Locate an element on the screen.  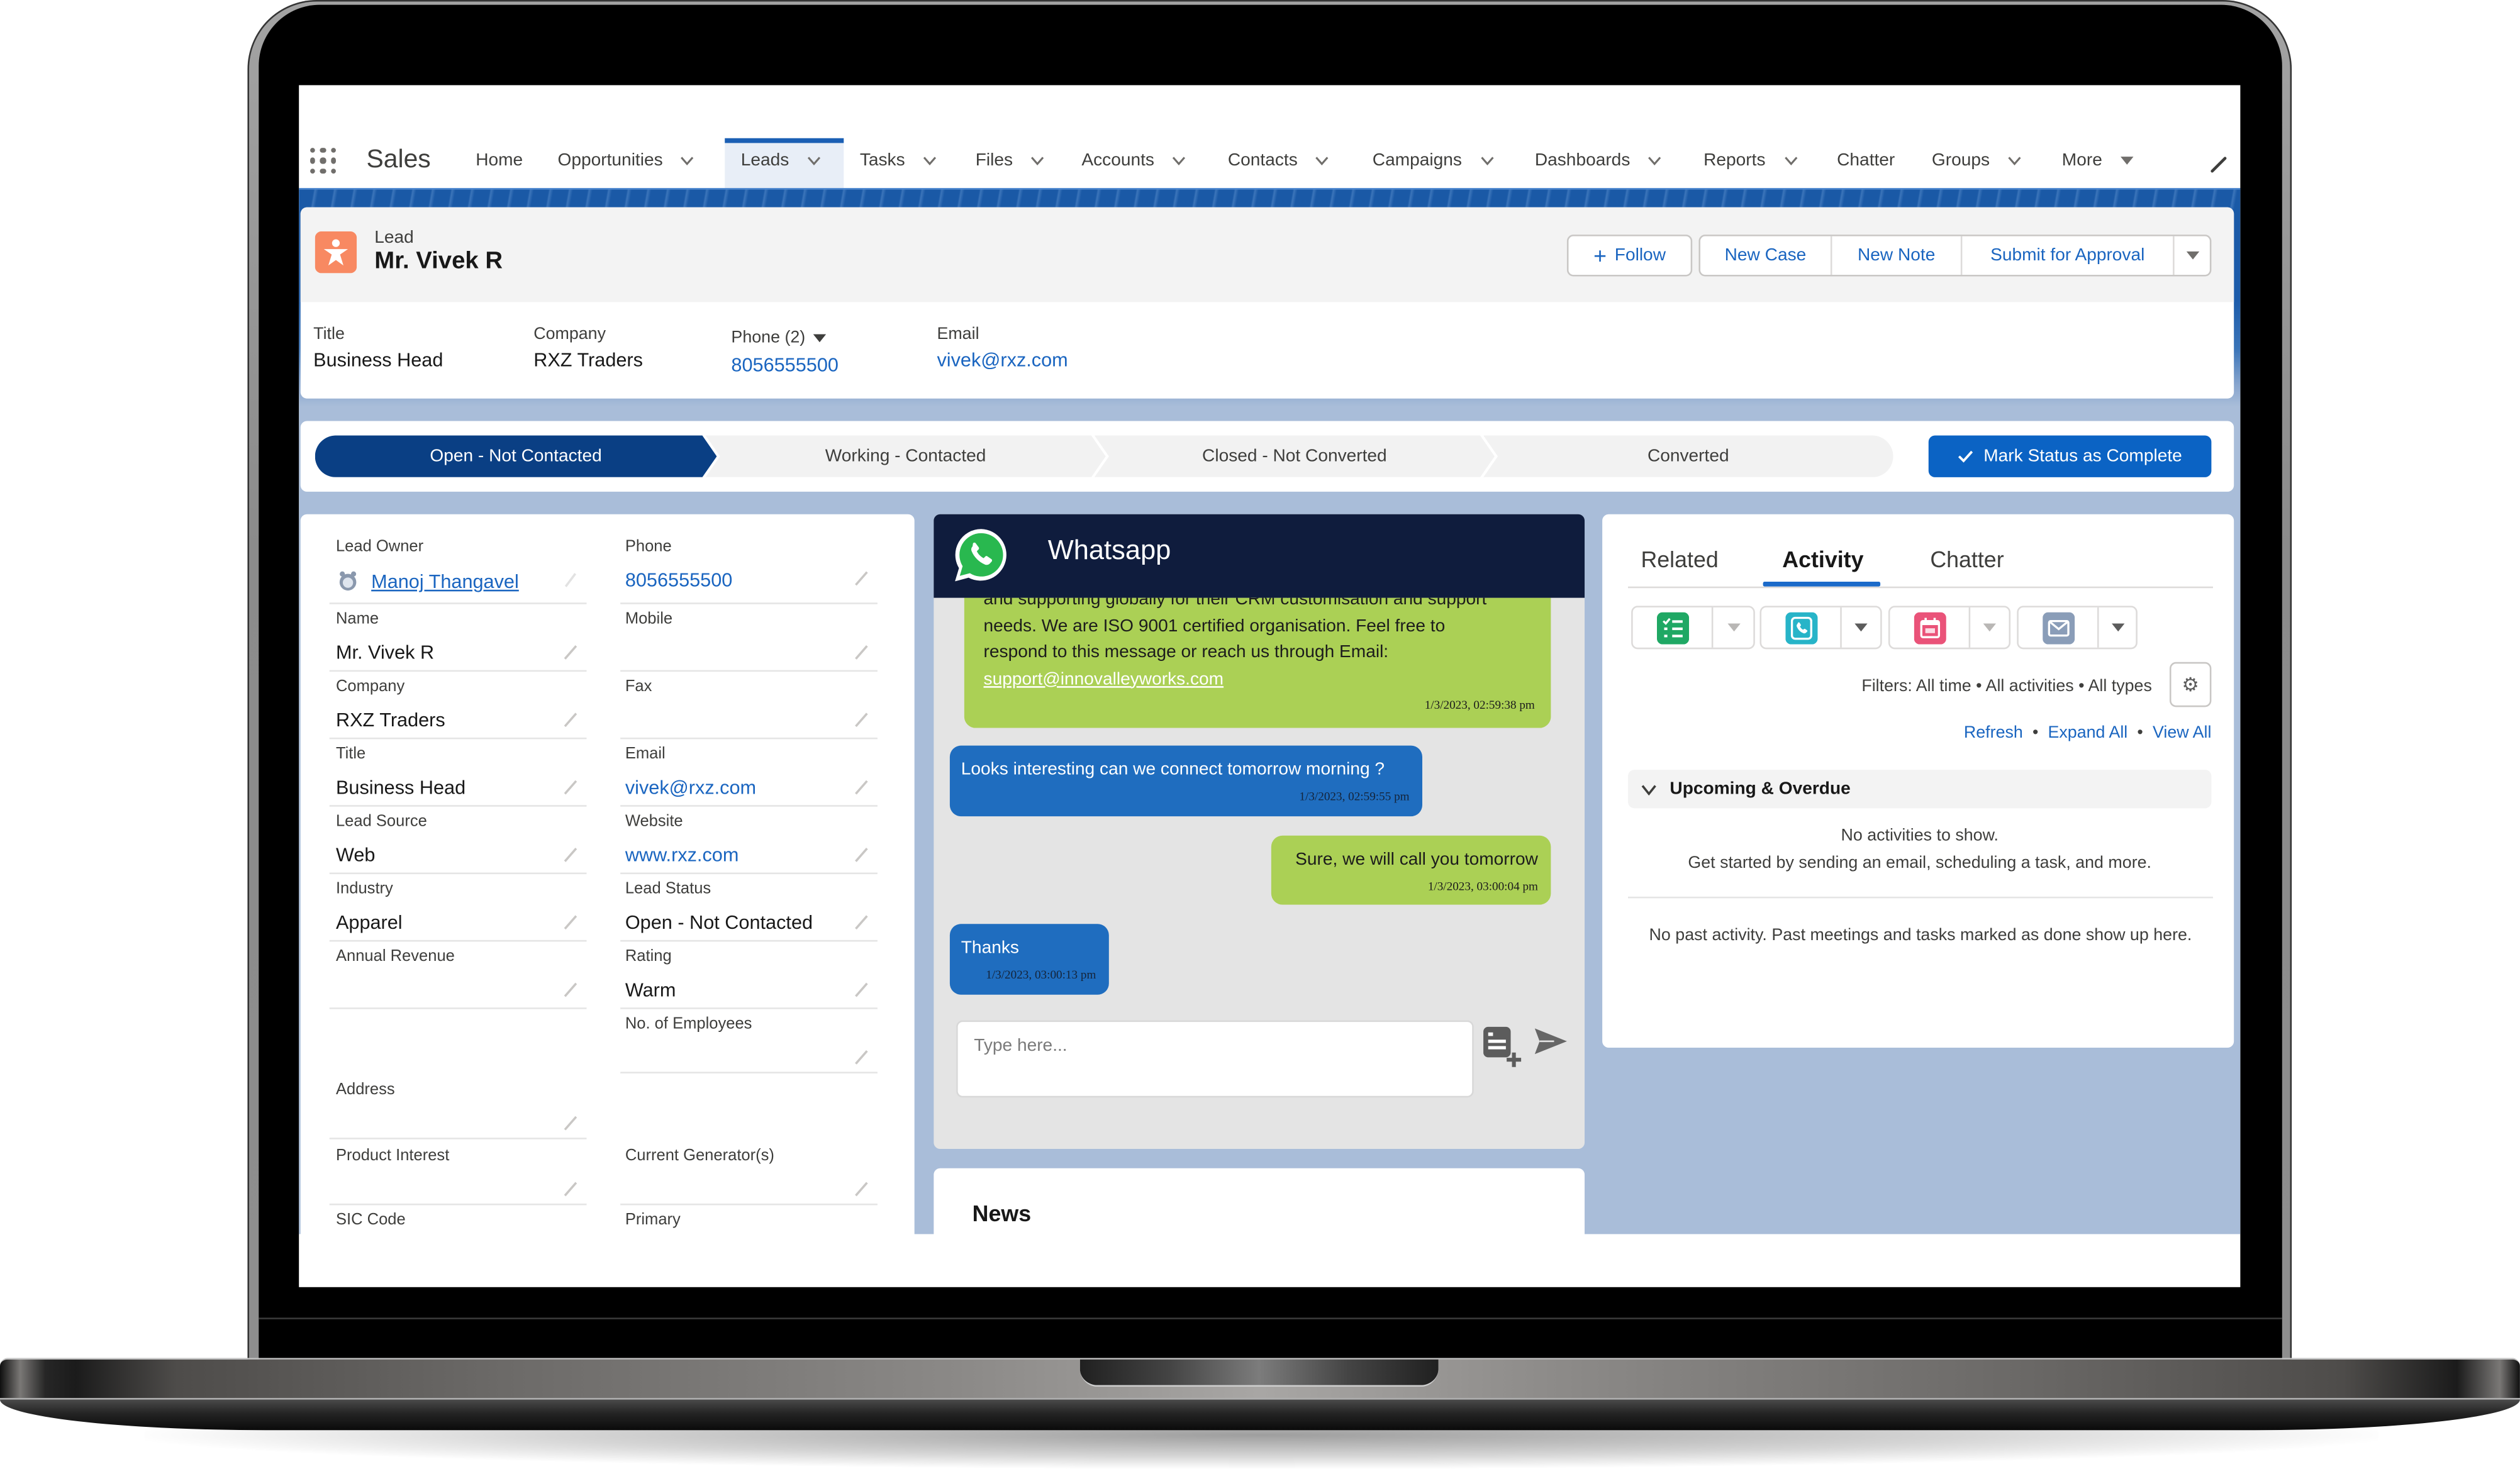
quick-action-call is located at coordinates (1820, 628).